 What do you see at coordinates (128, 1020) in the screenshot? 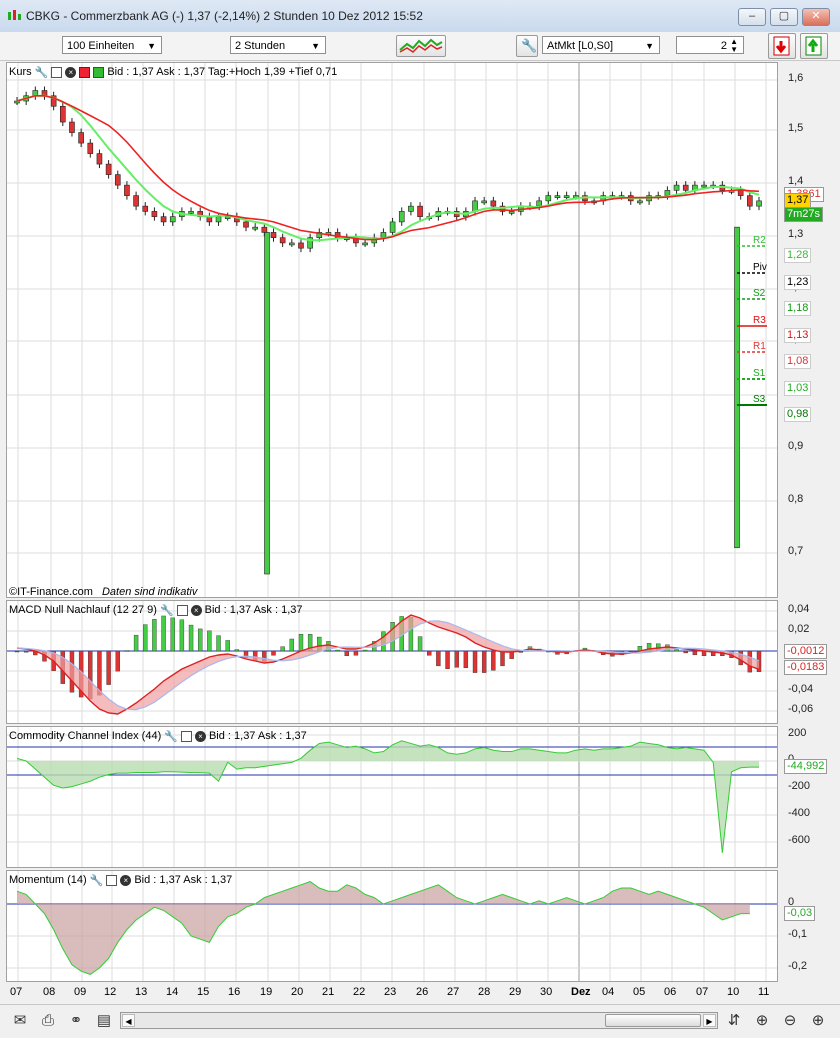
I see `scroll-left-icon: ◀` at bounding box center [128, 1020].